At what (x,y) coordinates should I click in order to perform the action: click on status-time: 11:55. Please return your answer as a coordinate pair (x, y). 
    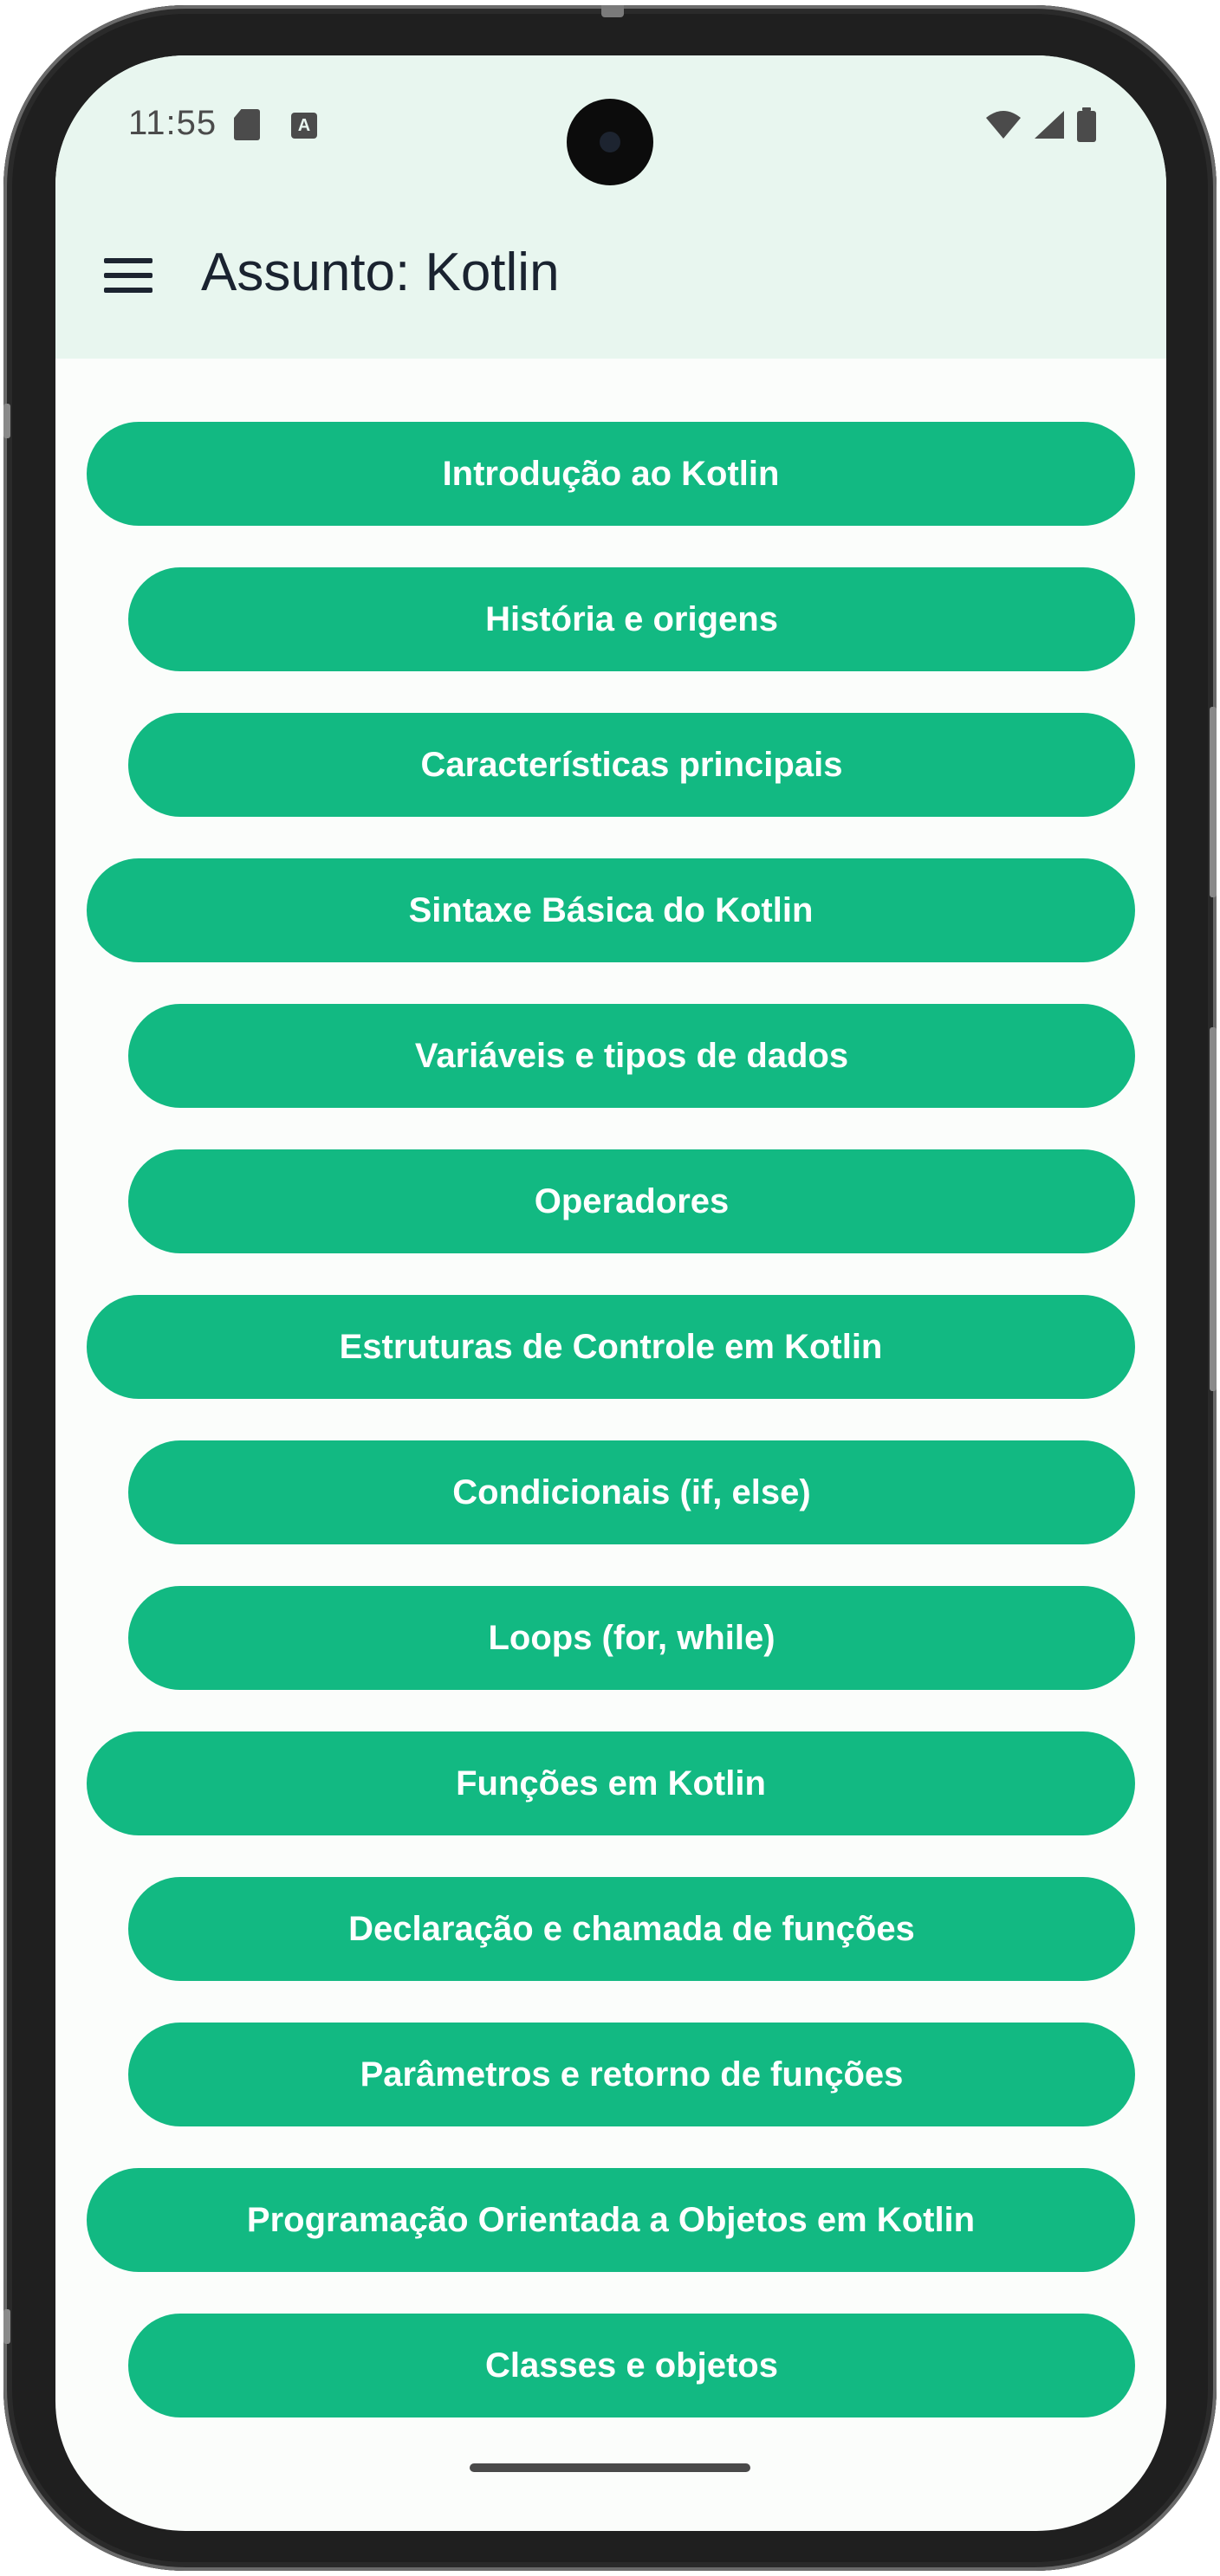
    Looking at the image, I should click on (173, 123).